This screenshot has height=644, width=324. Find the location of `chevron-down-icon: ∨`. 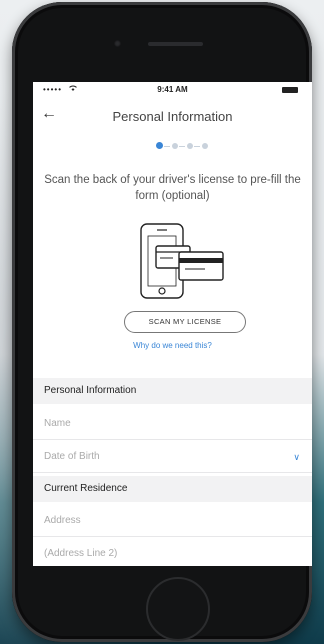

chevron-down-icon: ∨ is located at coordinates (296, 457).